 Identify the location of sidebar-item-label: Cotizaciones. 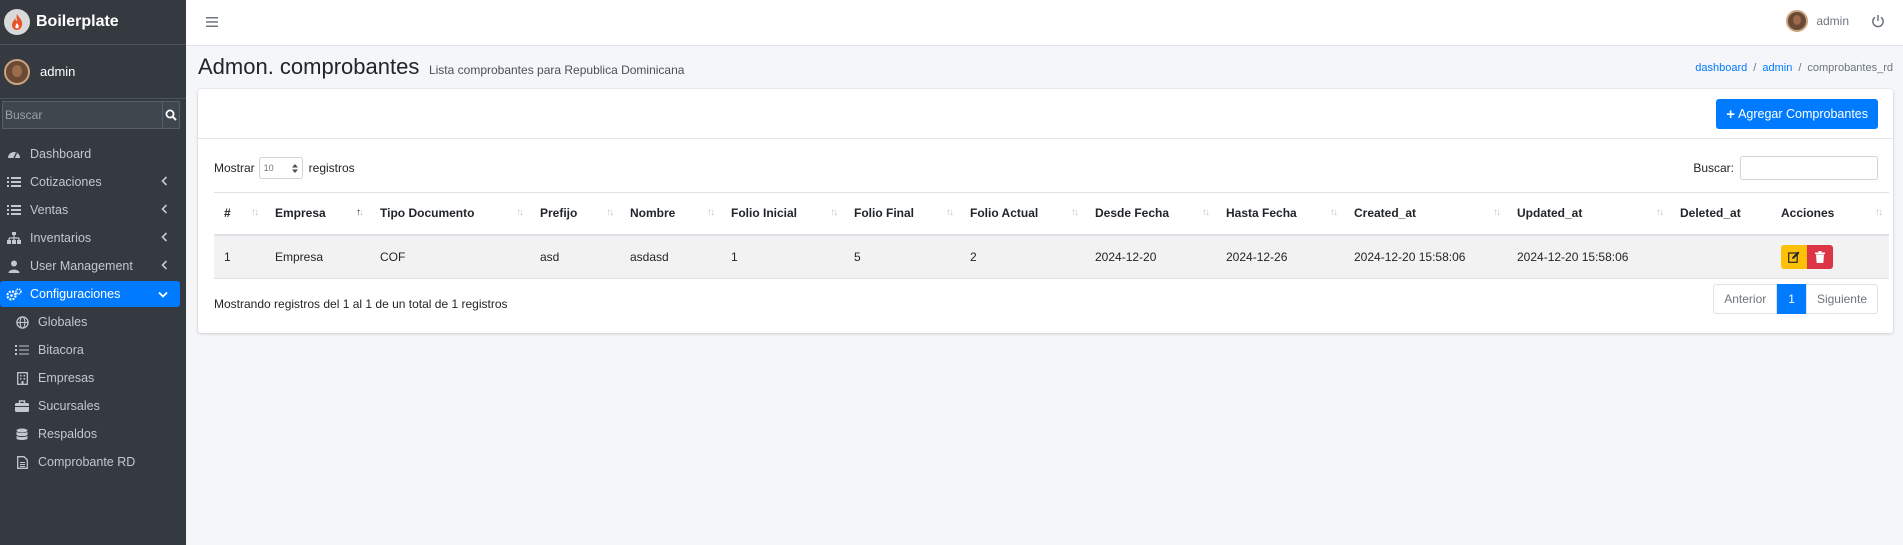
(66, 182).